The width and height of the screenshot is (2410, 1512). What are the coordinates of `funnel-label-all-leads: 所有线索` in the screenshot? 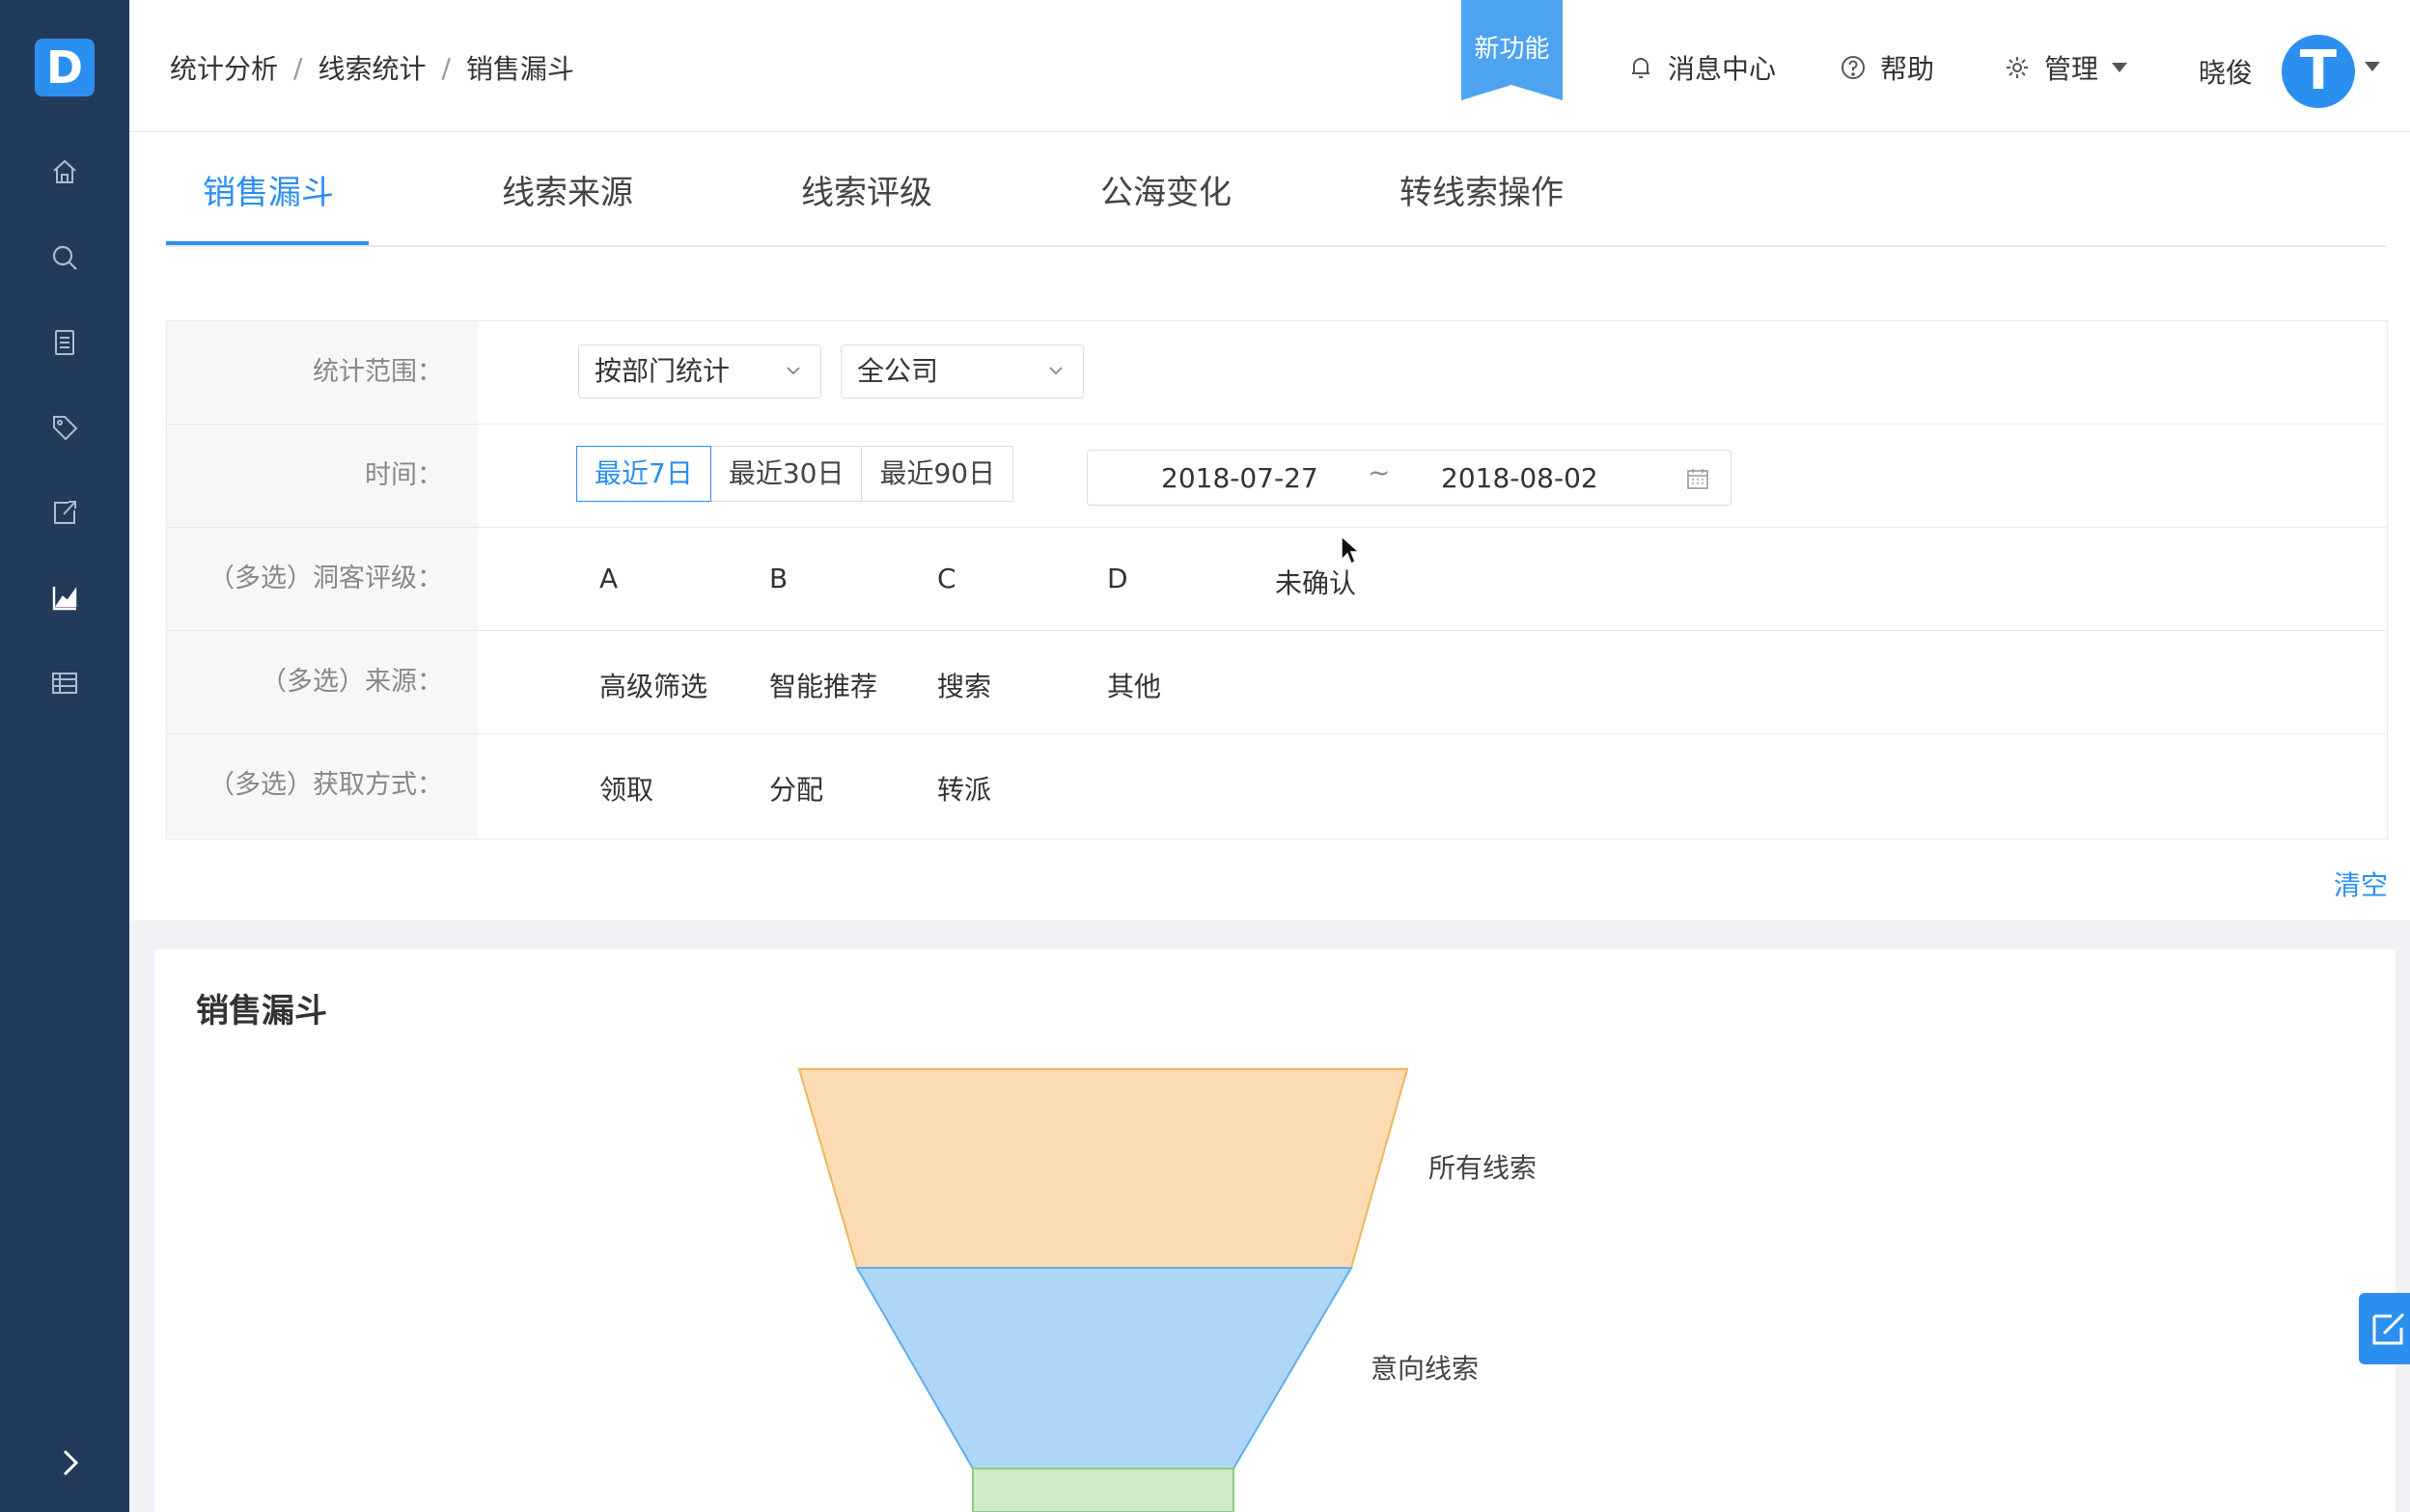 It's located at (1482, 1168).